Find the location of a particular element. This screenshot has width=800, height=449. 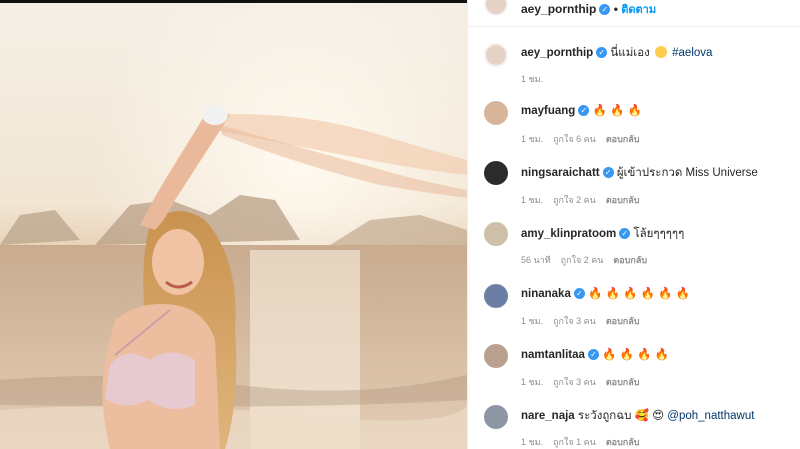

caption-meta: 1 ชม. is located at coordinates (537, 79).